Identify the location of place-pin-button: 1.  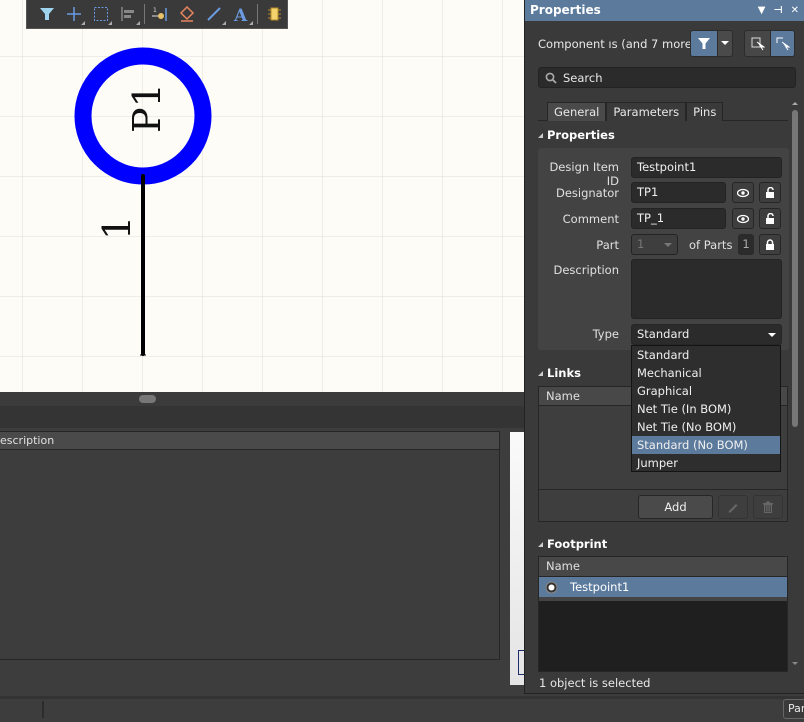
(159, 14).